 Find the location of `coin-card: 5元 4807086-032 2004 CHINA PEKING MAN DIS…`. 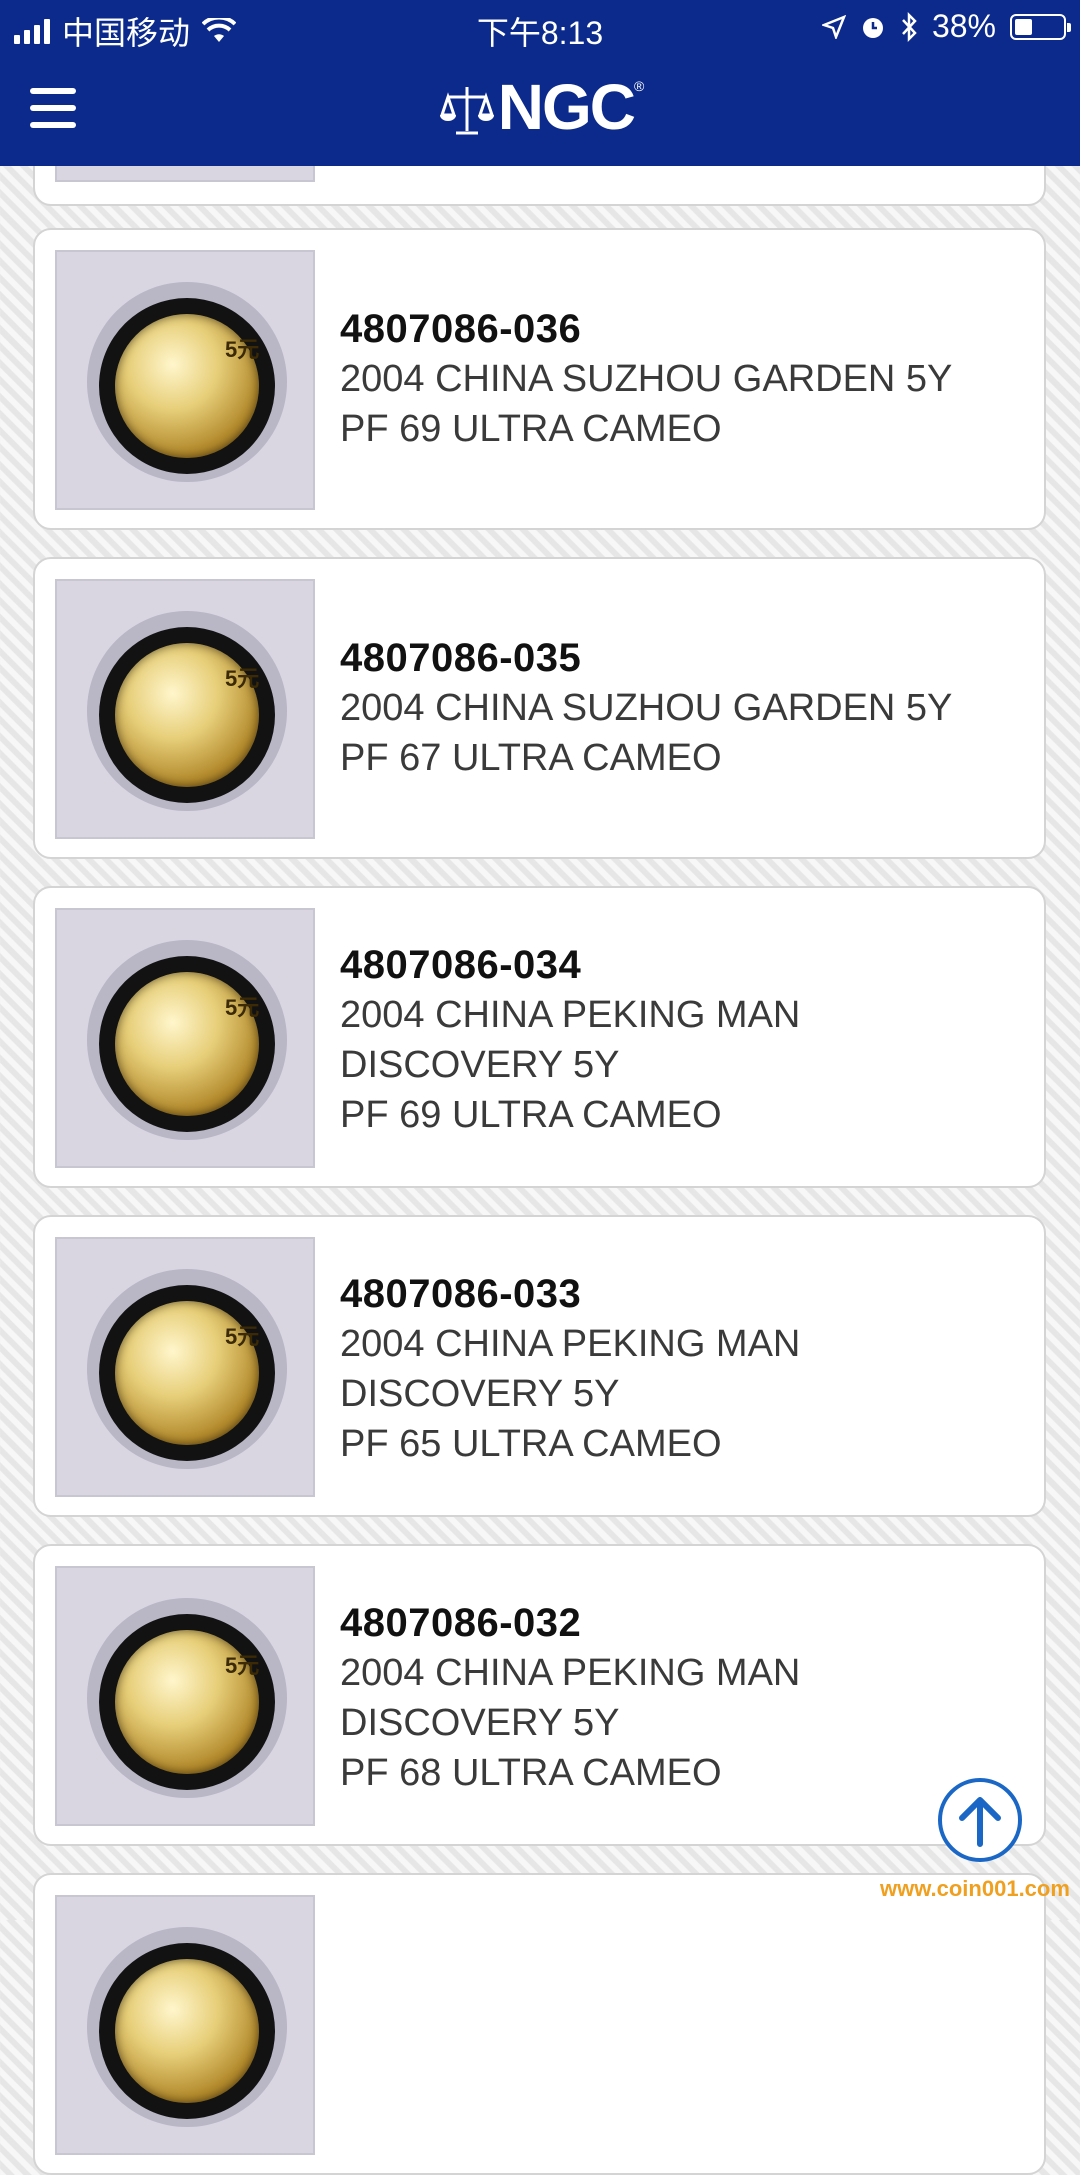

coin-card: 5元 4807086-032 2004 CHINA PEKING MAN DIS… is located at coordinates (539, 1695).